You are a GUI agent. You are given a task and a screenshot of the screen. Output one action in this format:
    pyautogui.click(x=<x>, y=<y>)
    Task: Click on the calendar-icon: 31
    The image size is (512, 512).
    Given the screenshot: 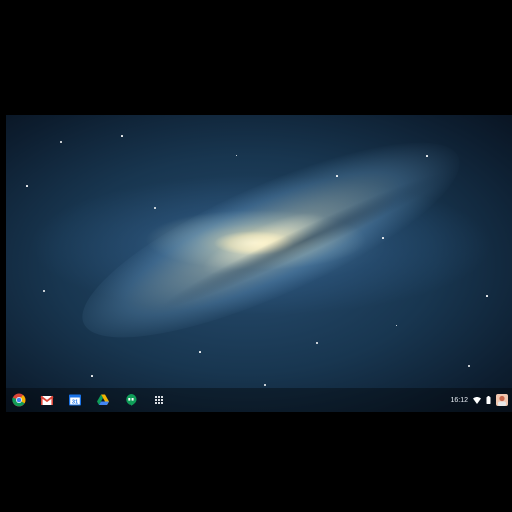 What is the action you would take?
    pyautogui.click(x=75, y=400)
    